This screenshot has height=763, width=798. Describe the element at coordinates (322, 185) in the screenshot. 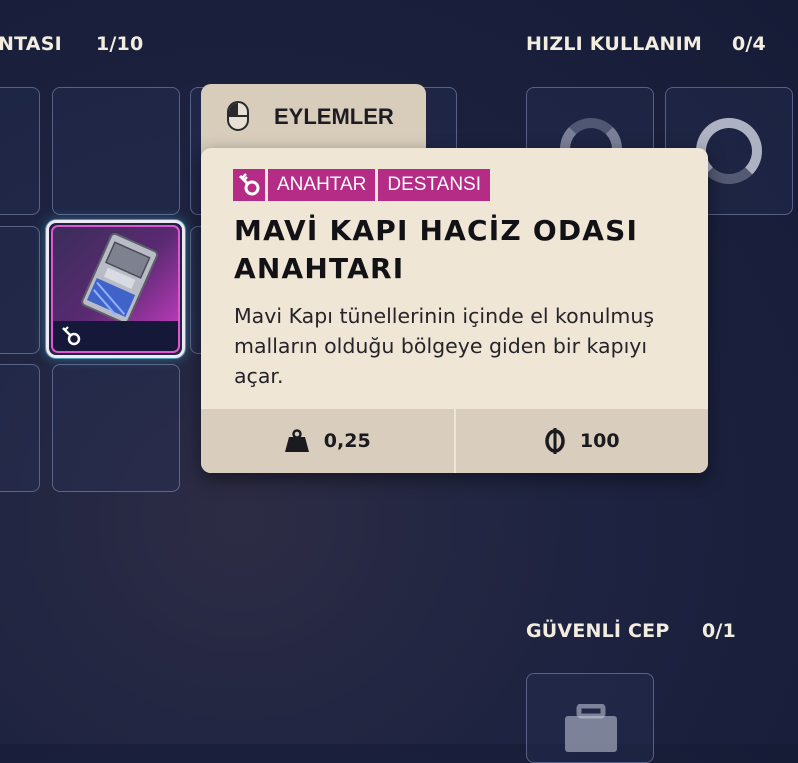

I see `tag-type: ANAHTAR` at that location.